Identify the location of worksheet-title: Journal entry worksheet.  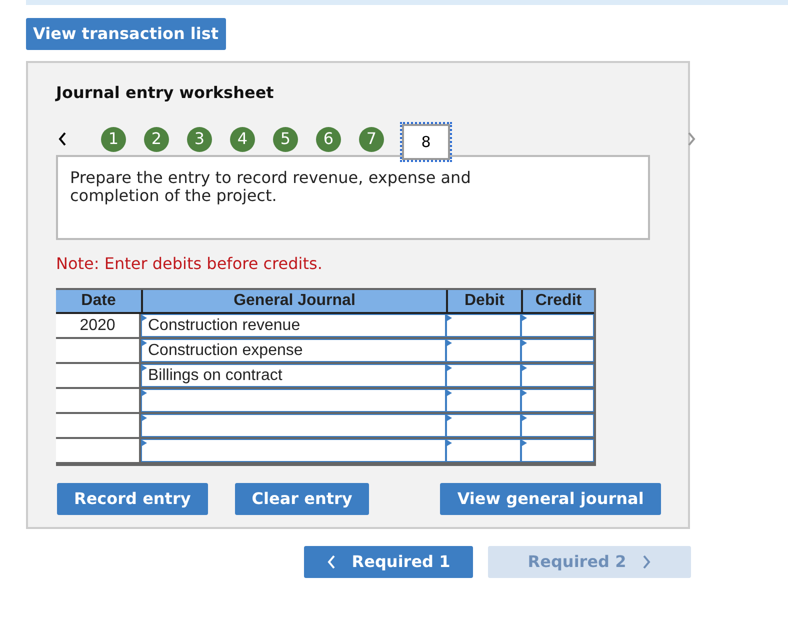
(165, 93).